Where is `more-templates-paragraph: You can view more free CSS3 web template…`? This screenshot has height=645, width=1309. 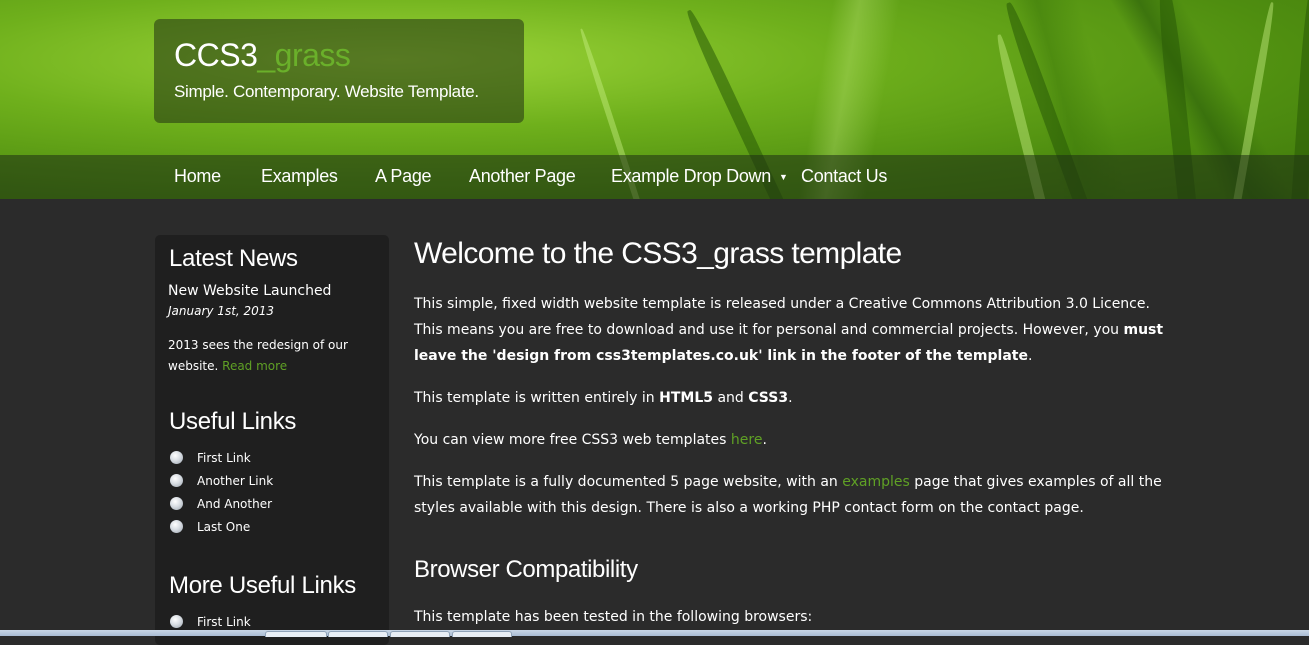
more-templates-paragraph: You can view more free CSS3 web template… is located at coordinates (789, 440).